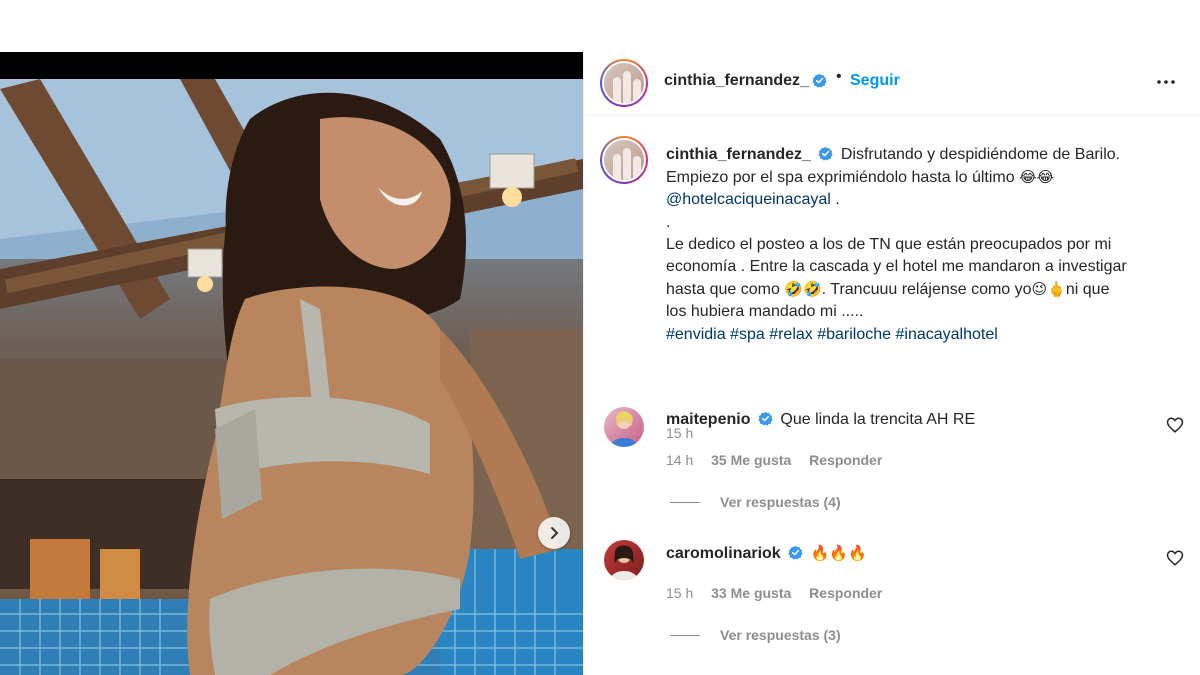 The height and width of the screenshot is (675, 1200). I want to click on view-replies-button: Ver respuestas (3), so click(755, 635).